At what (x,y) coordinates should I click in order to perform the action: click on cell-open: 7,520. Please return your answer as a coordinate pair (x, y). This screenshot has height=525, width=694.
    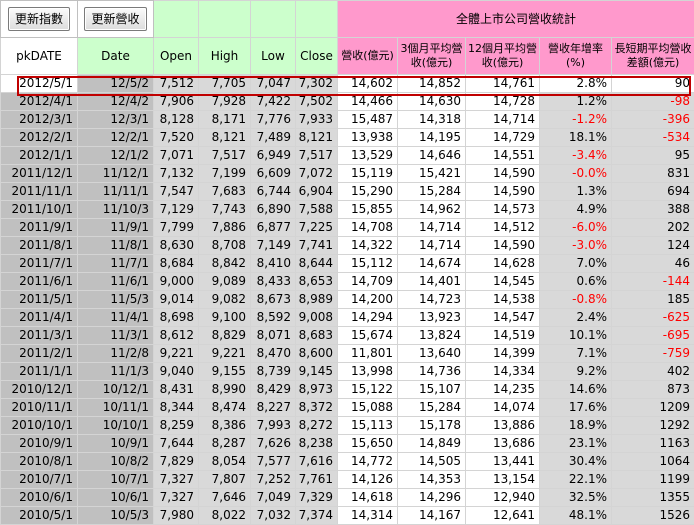
    Looking at the image, I should click on (176, 138).